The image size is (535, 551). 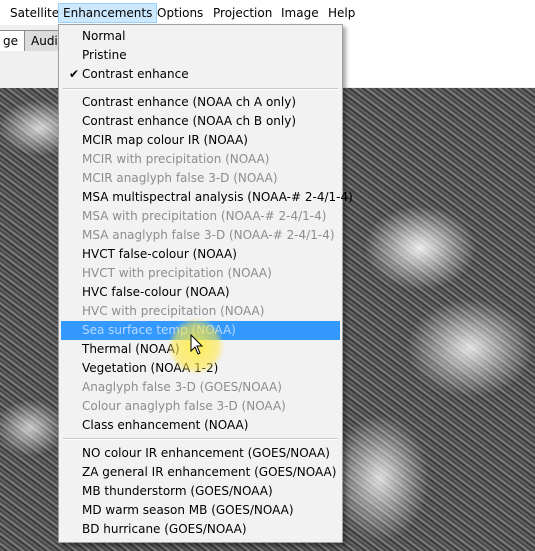 I want to click on menu-item-mcir-anaglyph: MCIR anaglyph false 3-D (NOAA), so click(x=200, y=178).